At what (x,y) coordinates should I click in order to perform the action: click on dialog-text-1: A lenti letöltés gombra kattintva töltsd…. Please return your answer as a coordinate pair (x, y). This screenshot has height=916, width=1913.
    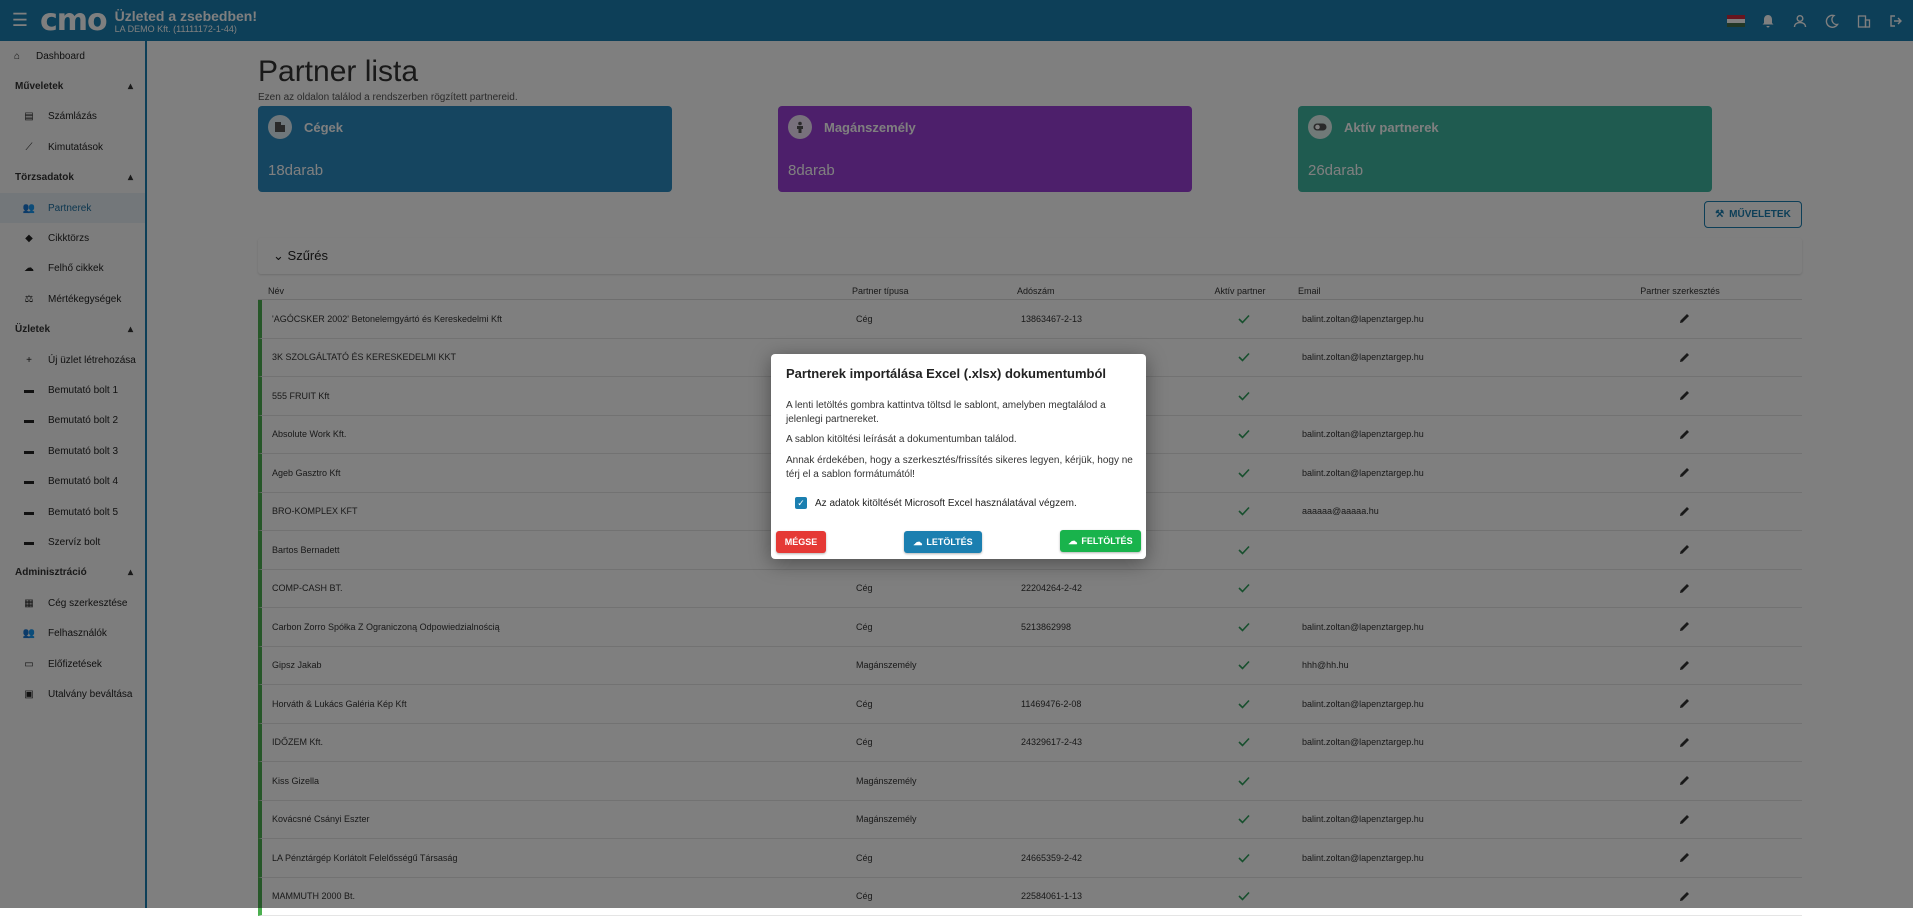
    Looking at the image, I should click on (961, 413).